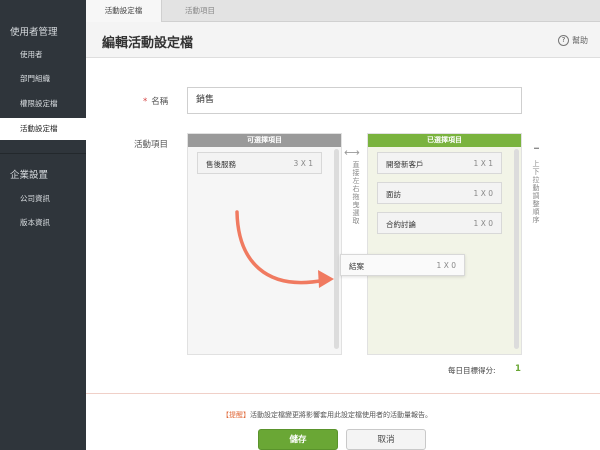  What do you see at coordinates (221, 164) in the screenshot?
I see `item-name: 售後服務` at bounding box center [221, 164].